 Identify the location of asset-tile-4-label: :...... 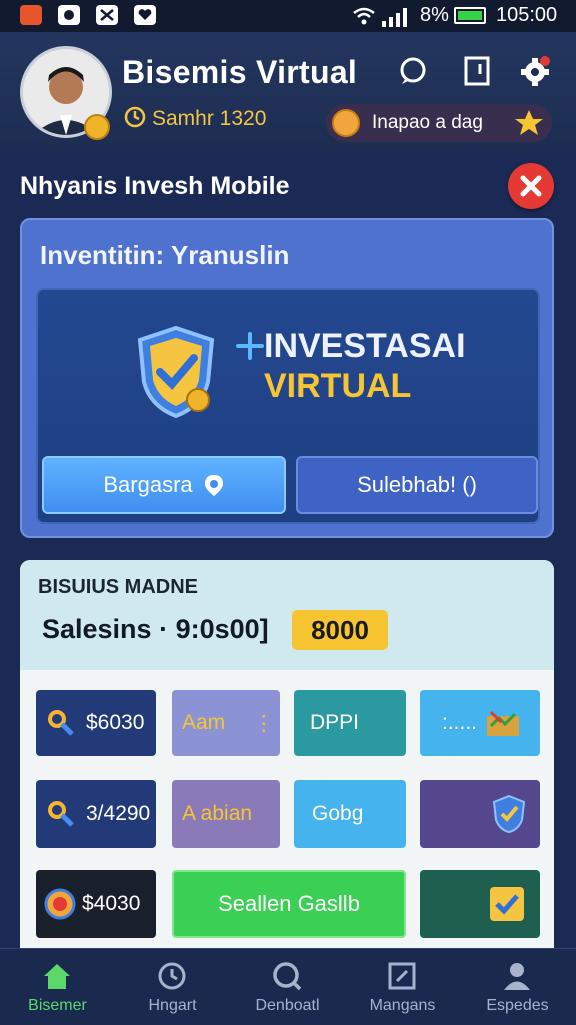
(460, 722).